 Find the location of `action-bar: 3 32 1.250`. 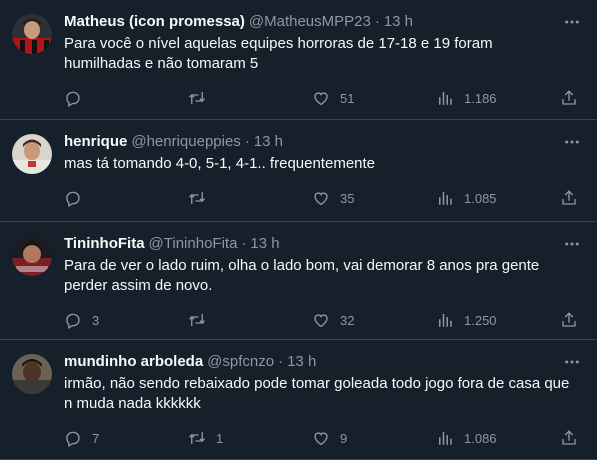

action-bar: 3 32 1.250 is located at coordinates (322, 320).